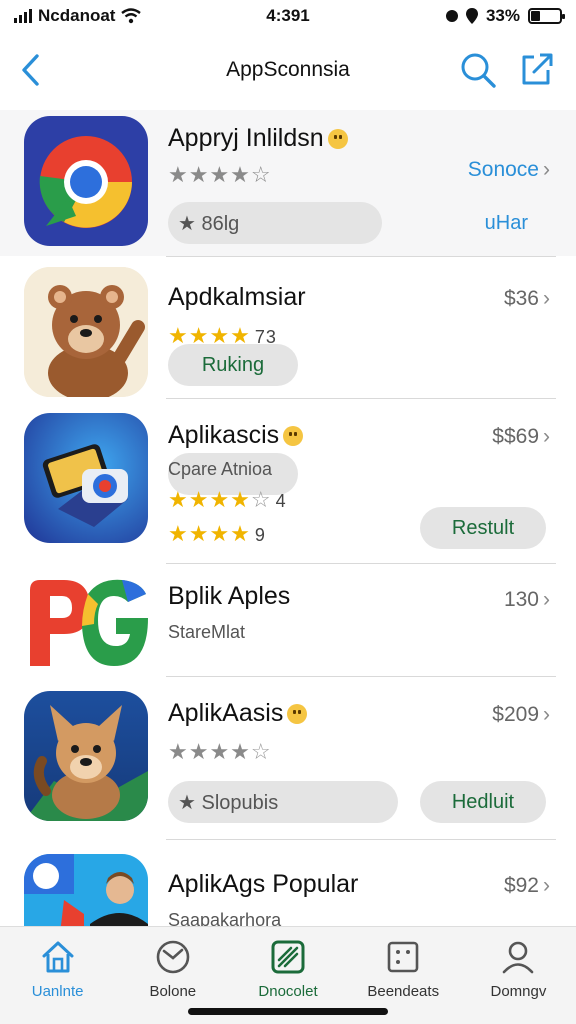 Image resolution: width=576 pixels, height=1024 pixels. What do you see at coordinates (502, 15) in the screenshot?
I see `battery-percent: 33%` at bounding box center [502, 15].